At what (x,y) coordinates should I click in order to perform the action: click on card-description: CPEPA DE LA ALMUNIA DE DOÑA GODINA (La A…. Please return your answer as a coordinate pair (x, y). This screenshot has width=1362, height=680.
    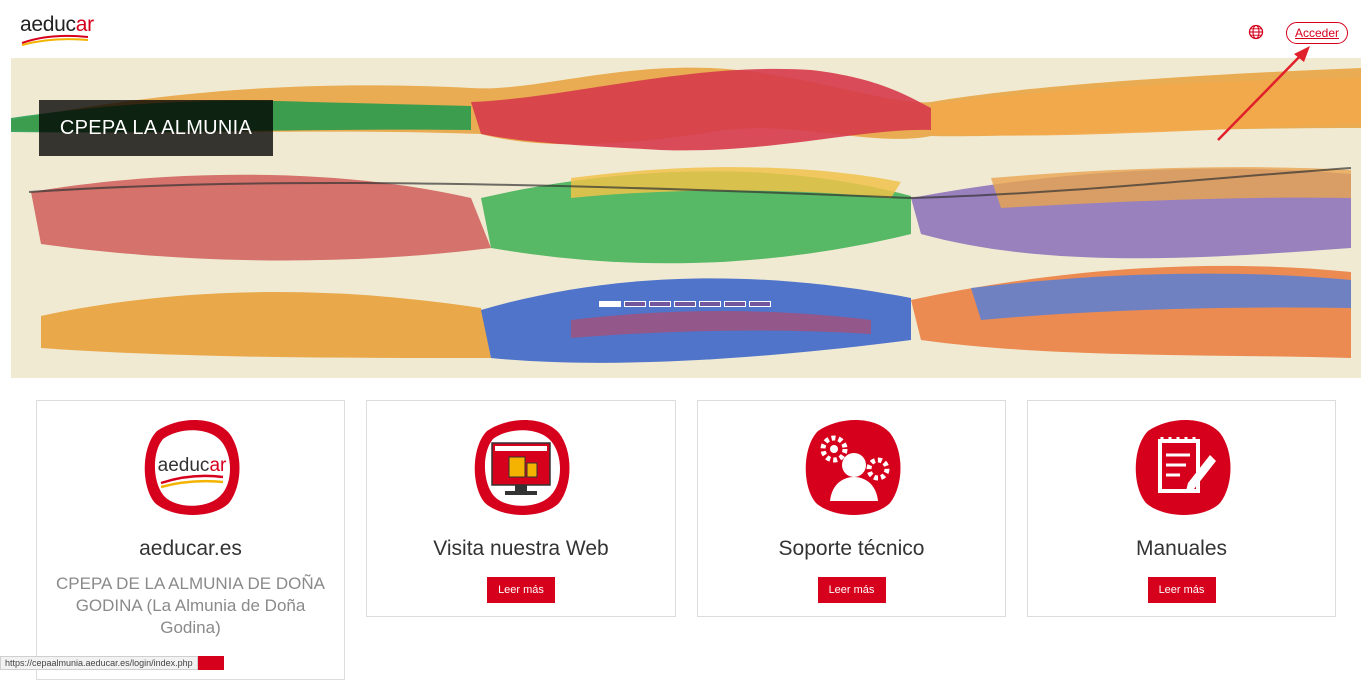
    Looking at the image, I should click on (190, 605).